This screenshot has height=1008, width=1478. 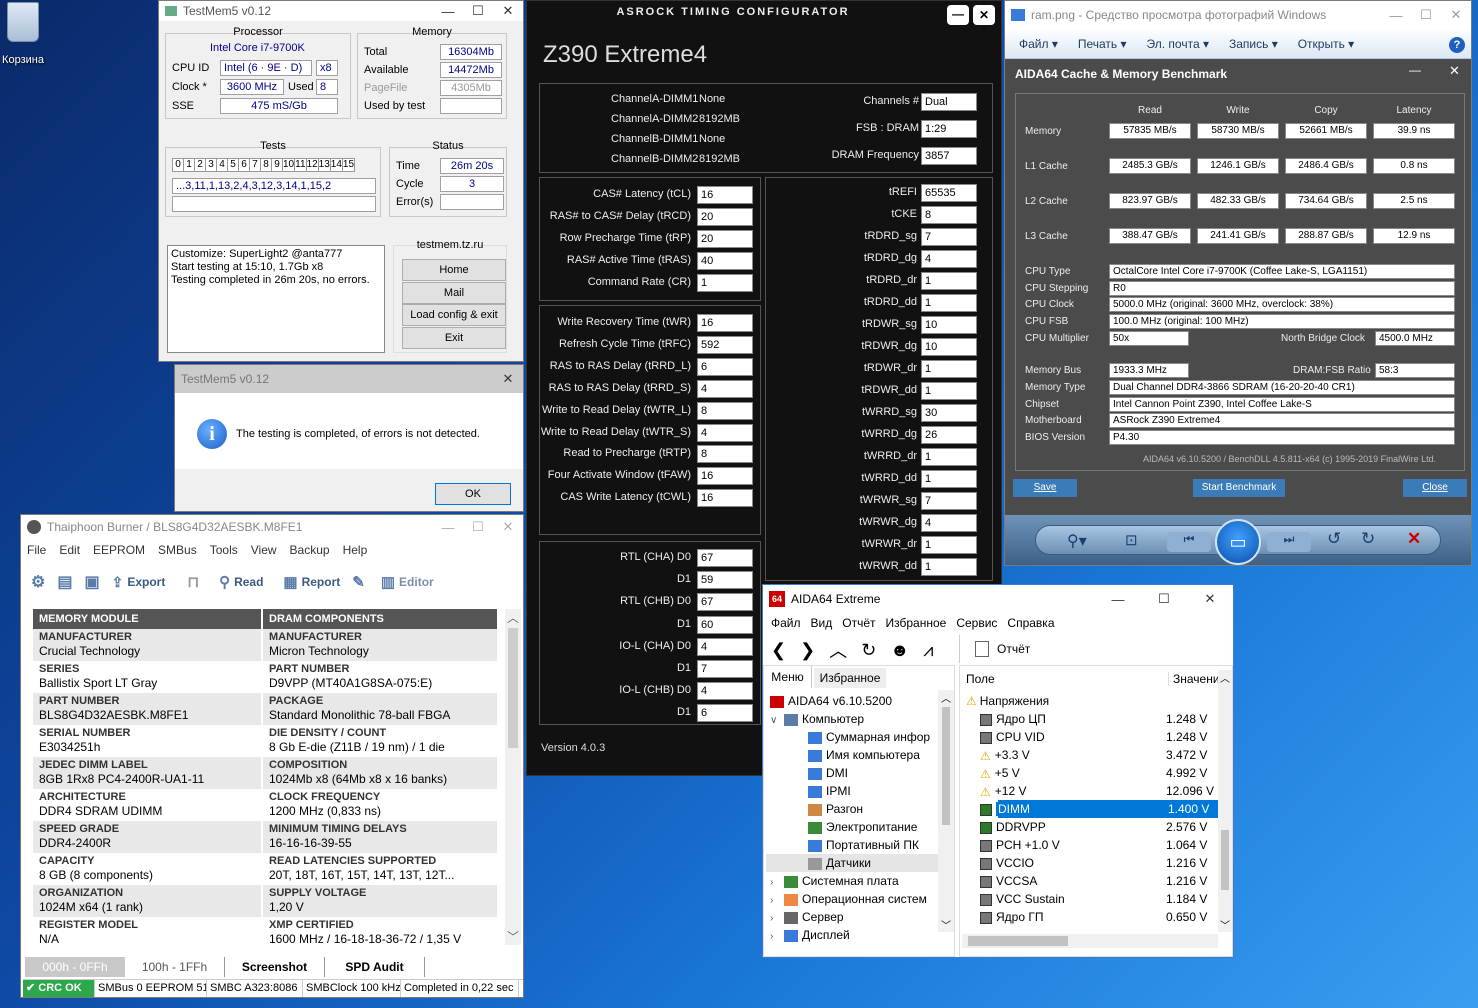 What do you see at coordinates (1118, 599) in the screenshot?
I see `aida-minimize-button: —` at bounding box center [1118, 599].